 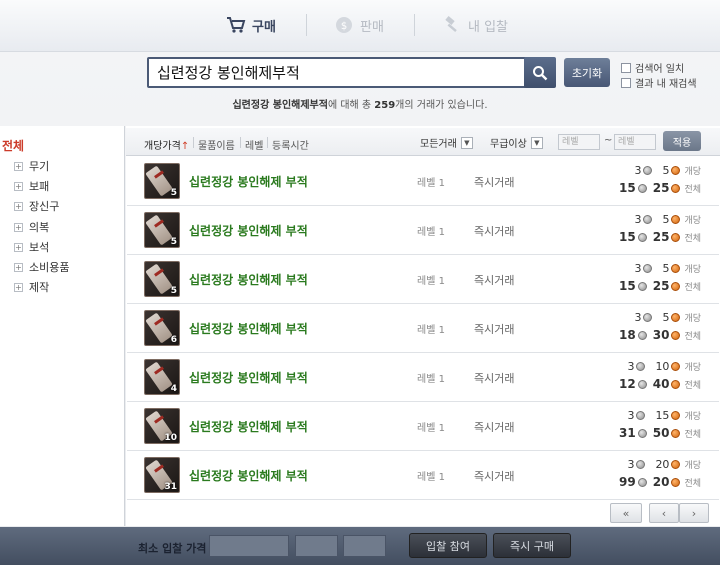 I want to click on tab-sell: $ 판매, so click(x=359, y=25).